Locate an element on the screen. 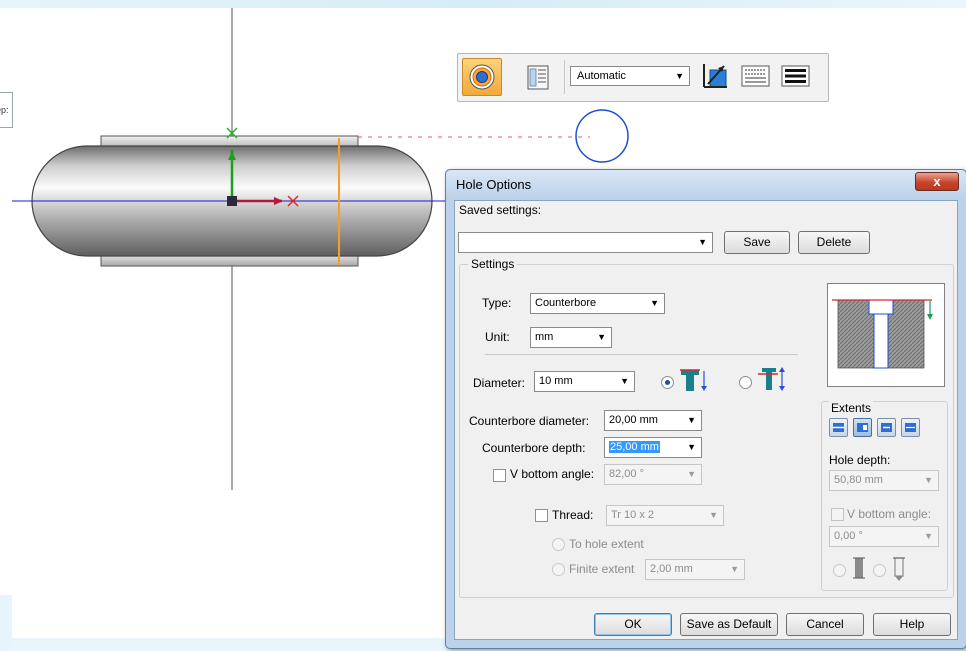  extent-step-button is located at coordinates (716, 77).